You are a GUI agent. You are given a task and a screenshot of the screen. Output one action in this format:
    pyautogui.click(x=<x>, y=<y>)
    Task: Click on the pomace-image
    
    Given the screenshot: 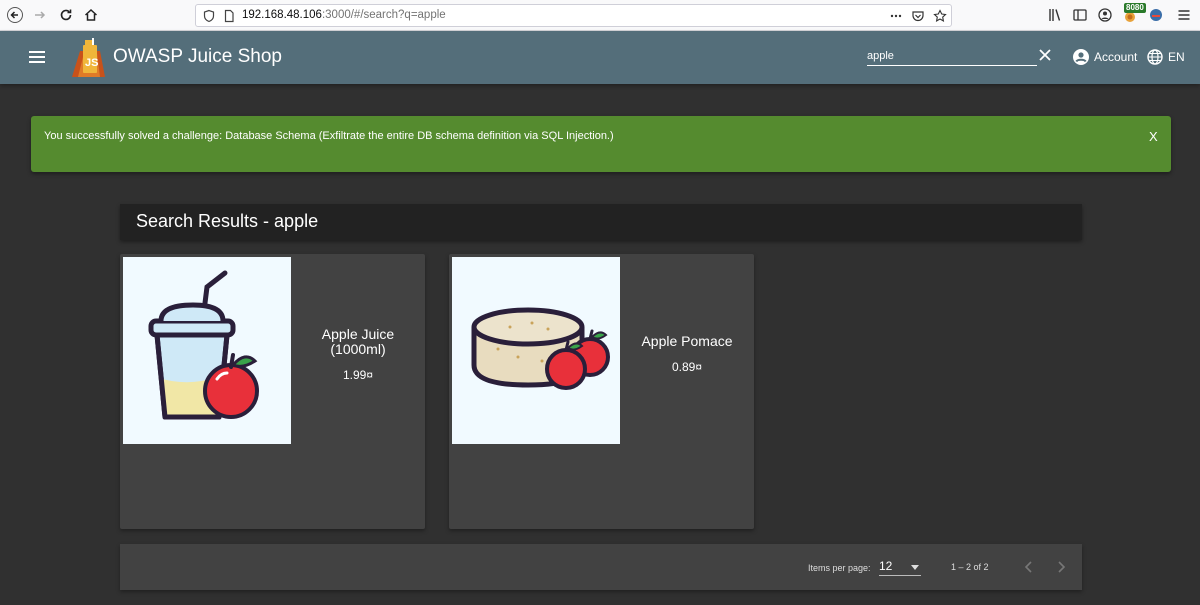 What is the action you would take?
    pyautogui.click(x=540, y=348)
    